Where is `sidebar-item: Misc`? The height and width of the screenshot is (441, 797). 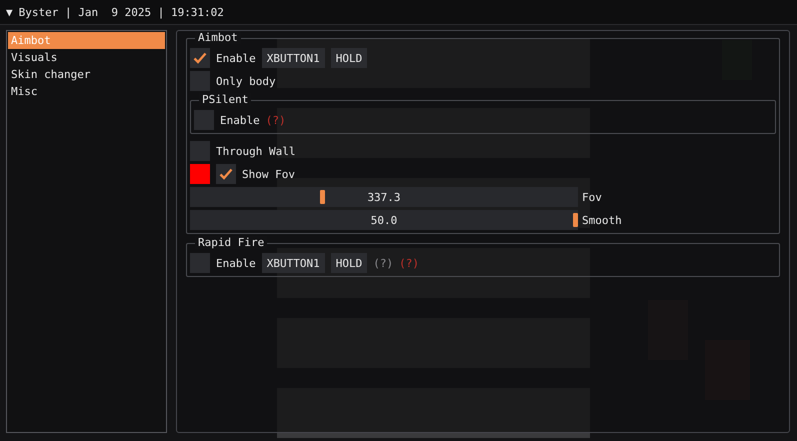
sidebar-item: Misc is located at coordinates (86, 91).